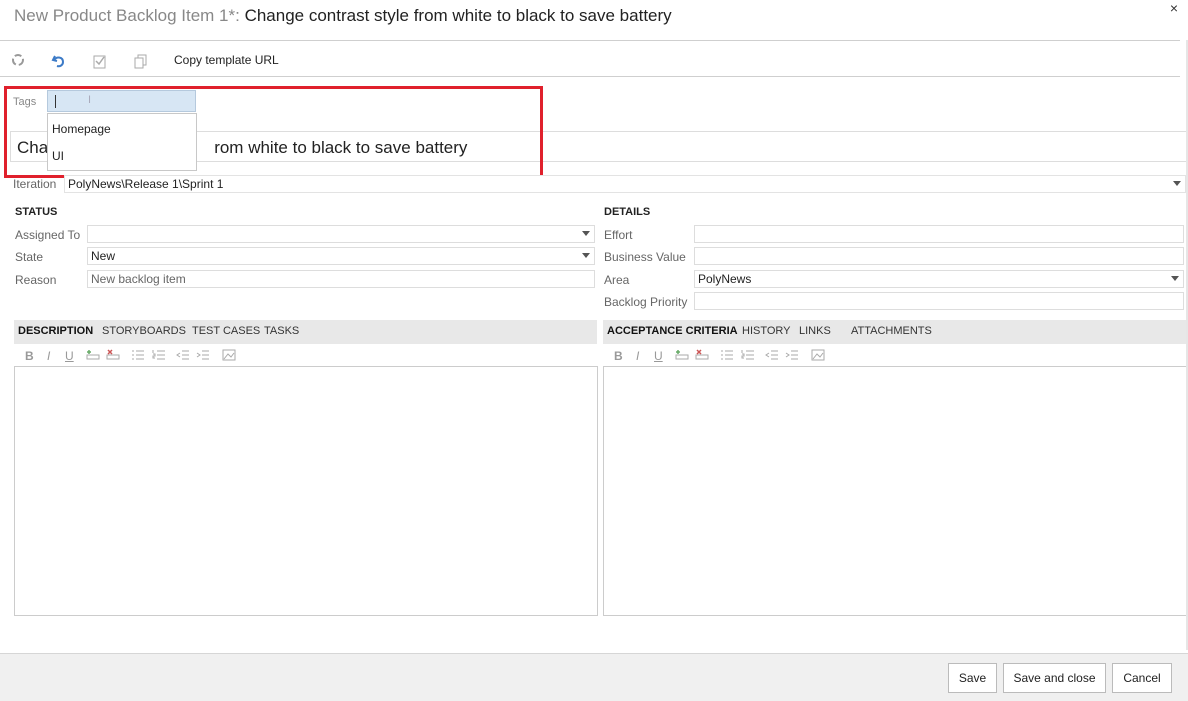 The width and height of the screenshot is (1188, 701). What do you see at coordinates (725, 279) in the screenshot?
I see `area-value: PolyNews` at bounding box center [725, 279].